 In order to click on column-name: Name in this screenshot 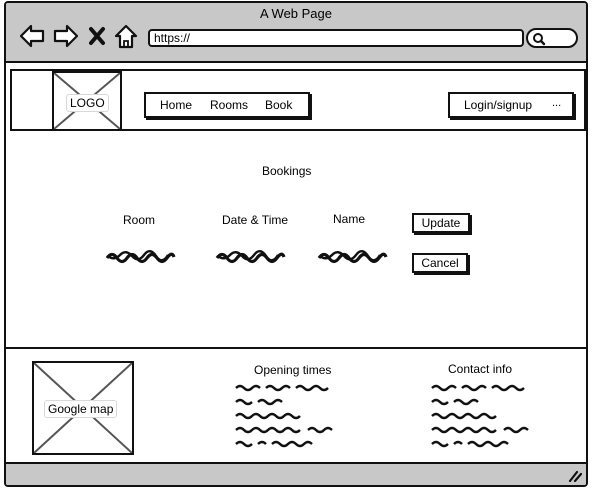, I will do `click(349, 219)`.